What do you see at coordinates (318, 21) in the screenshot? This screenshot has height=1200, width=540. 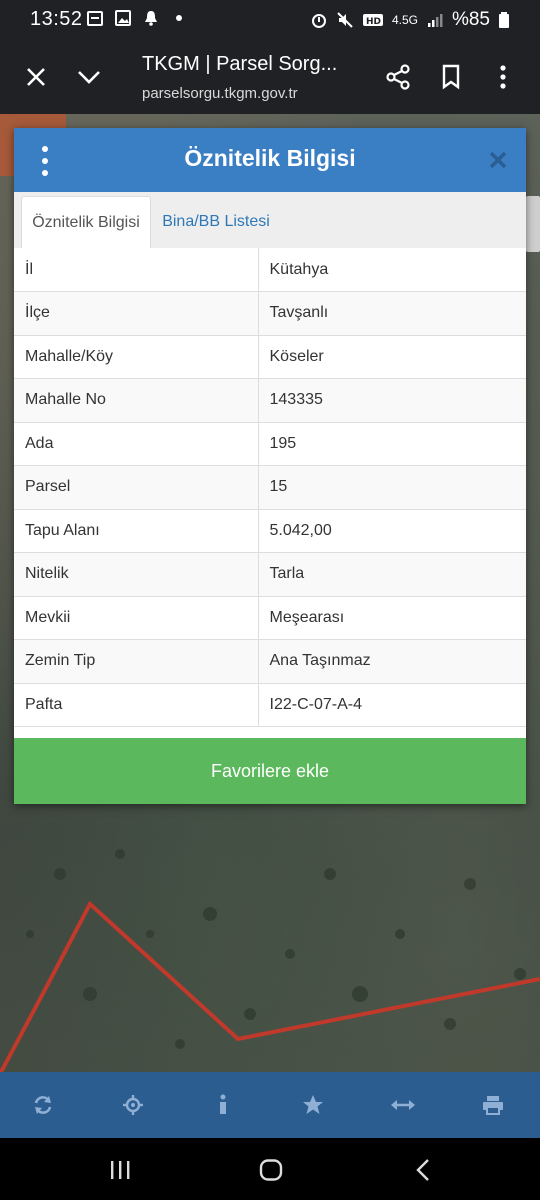 I see `alarm-icon` at bounding box center [318, 21].